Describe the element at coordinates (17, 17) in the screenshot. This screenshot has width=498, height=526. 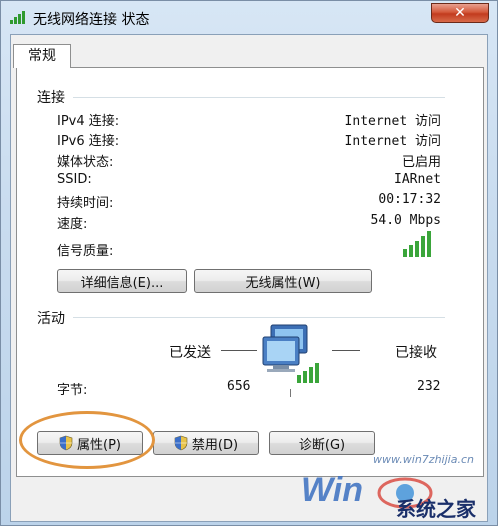
I see `wireless-signal-icon` at that location.